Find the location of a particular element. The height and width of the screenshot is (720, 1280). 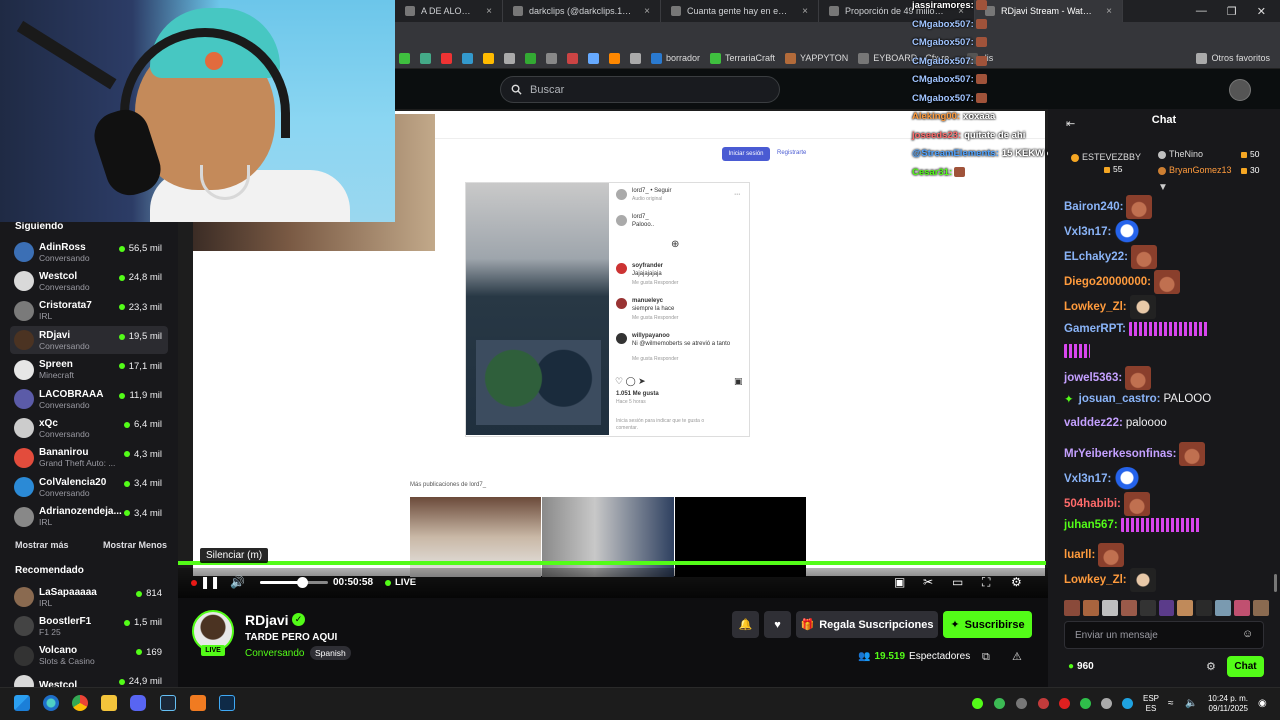

sidebar-channel: Westcol Conversando 24,8 mil is located at coordinates (89, 281).